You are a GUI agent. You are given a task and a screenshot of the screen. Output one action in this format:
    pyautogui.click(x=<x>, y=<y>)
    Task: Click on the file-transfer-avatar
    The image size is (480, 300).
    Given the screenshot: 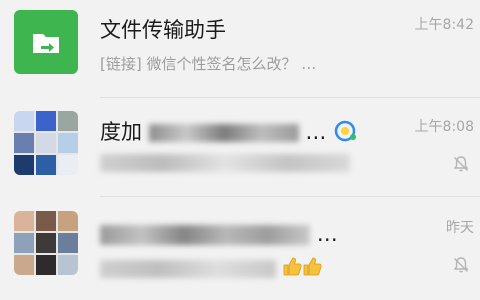 What is the action you would take?
    pyautogui.click(x=46, y=42)
    